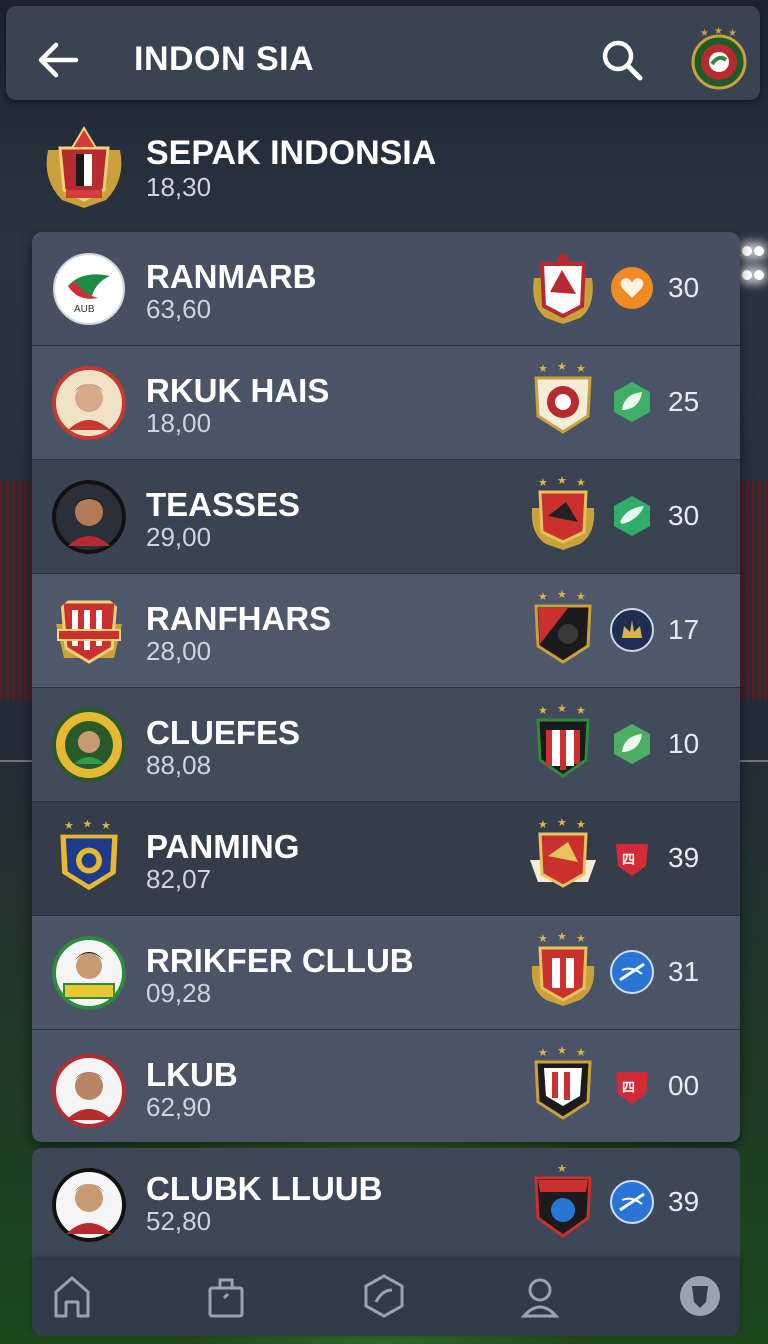 Image resolution: width=768 pixels, height=1344 pixels. I want to click on club-value: 63,60, so click(179, 309).